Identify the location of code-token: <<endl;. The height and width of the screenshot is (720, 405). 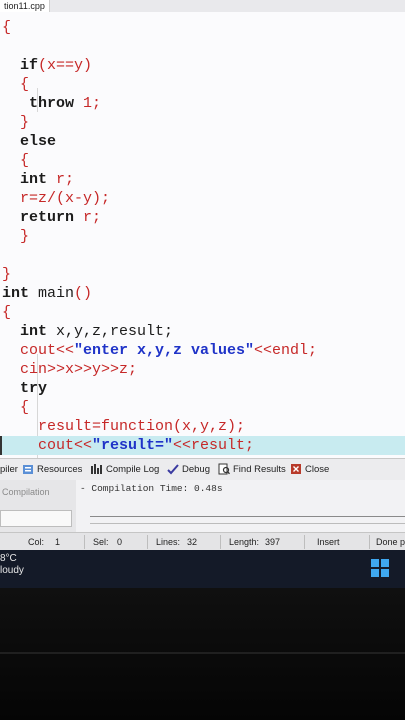
(286, 350).